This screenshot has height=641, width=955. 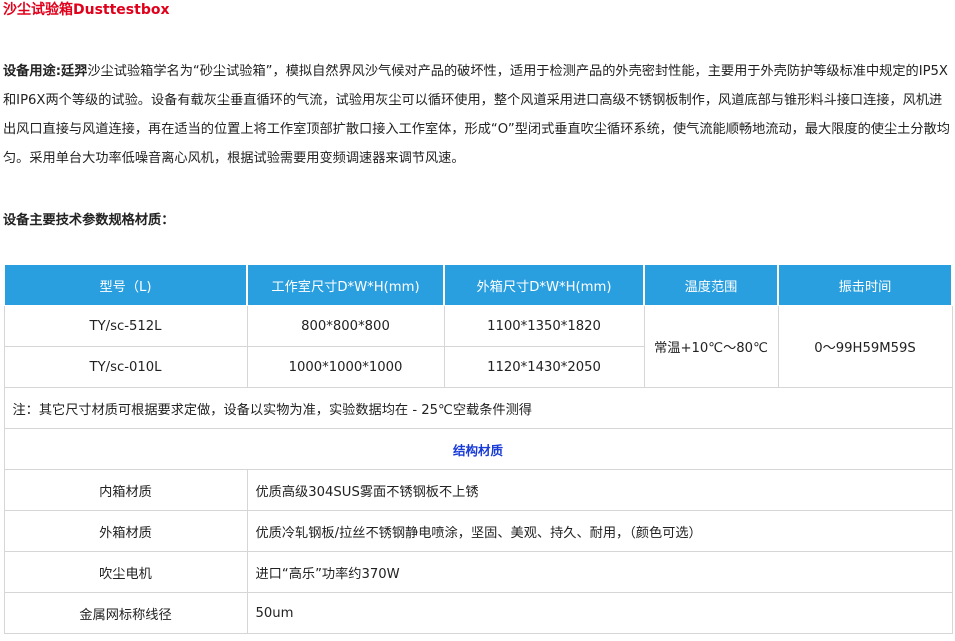 I want to click on spec-heading: 设备主要技术参数规格材质：, so click(x=89, y=220).